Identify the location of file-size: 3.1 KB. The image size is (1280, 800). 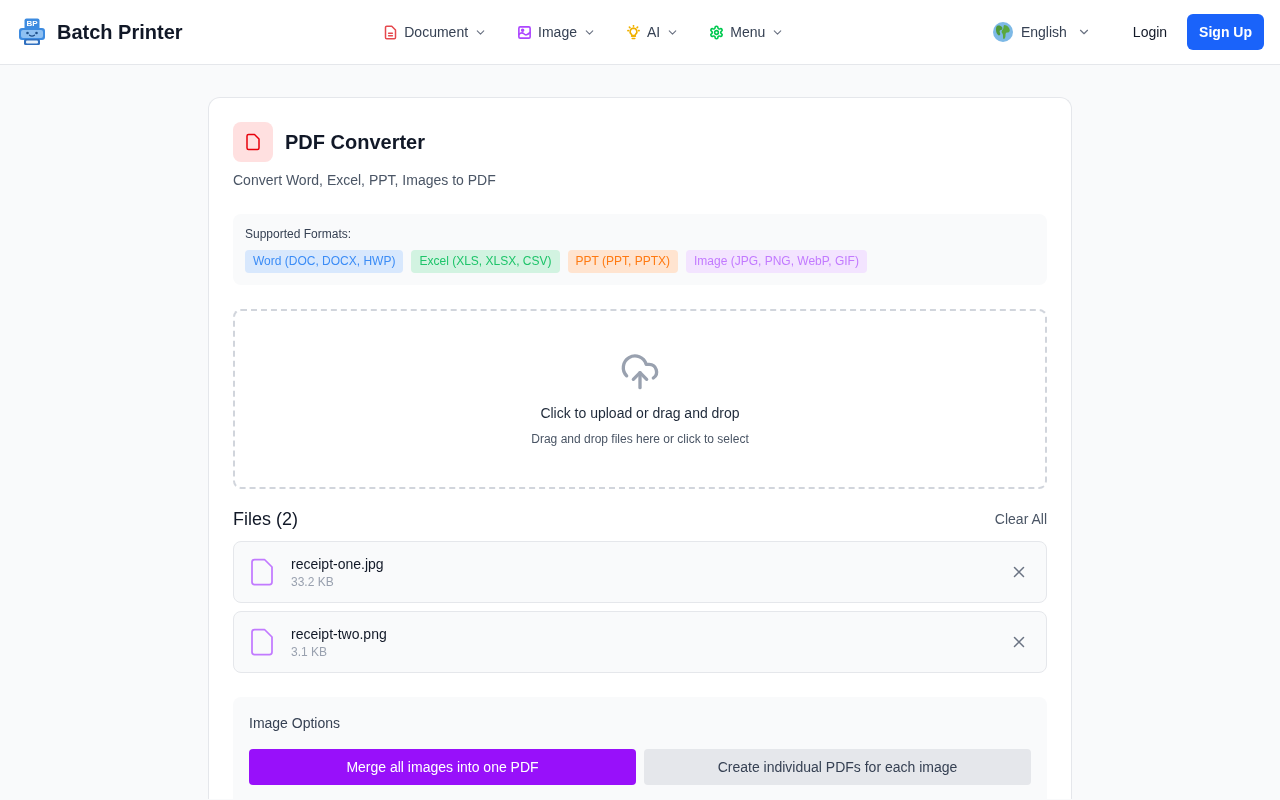
(309, 652).